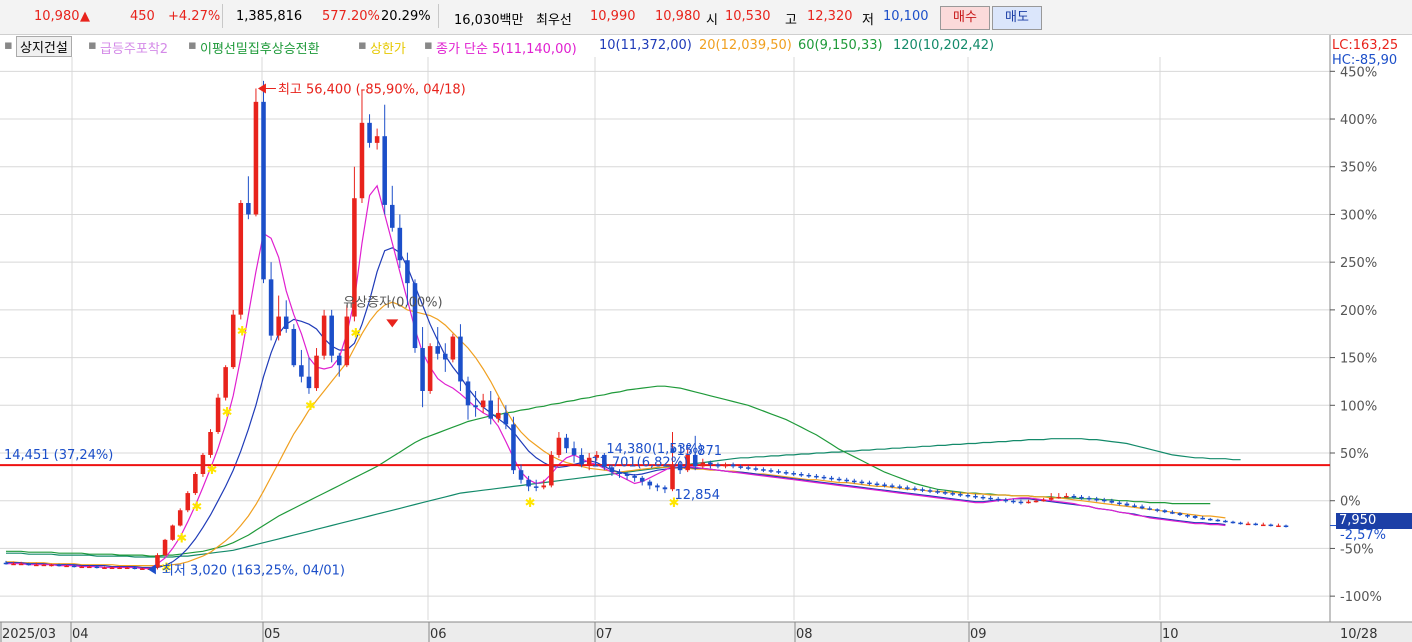 The width and height of the screenshot is (1412, 642). Describe the element at coordinates (1365, 60) in the screenshot. I see `hc-value: HC:-85,90` at that location.